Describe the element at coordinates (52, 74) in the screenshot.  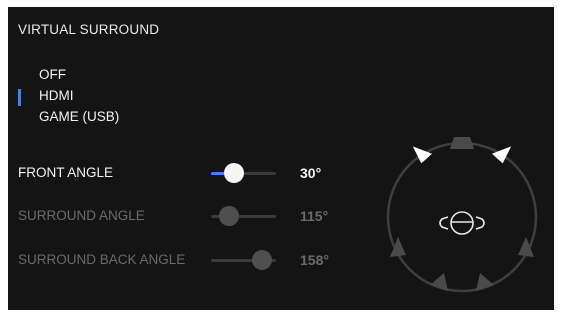
I see `option-off: OFF` at that location.